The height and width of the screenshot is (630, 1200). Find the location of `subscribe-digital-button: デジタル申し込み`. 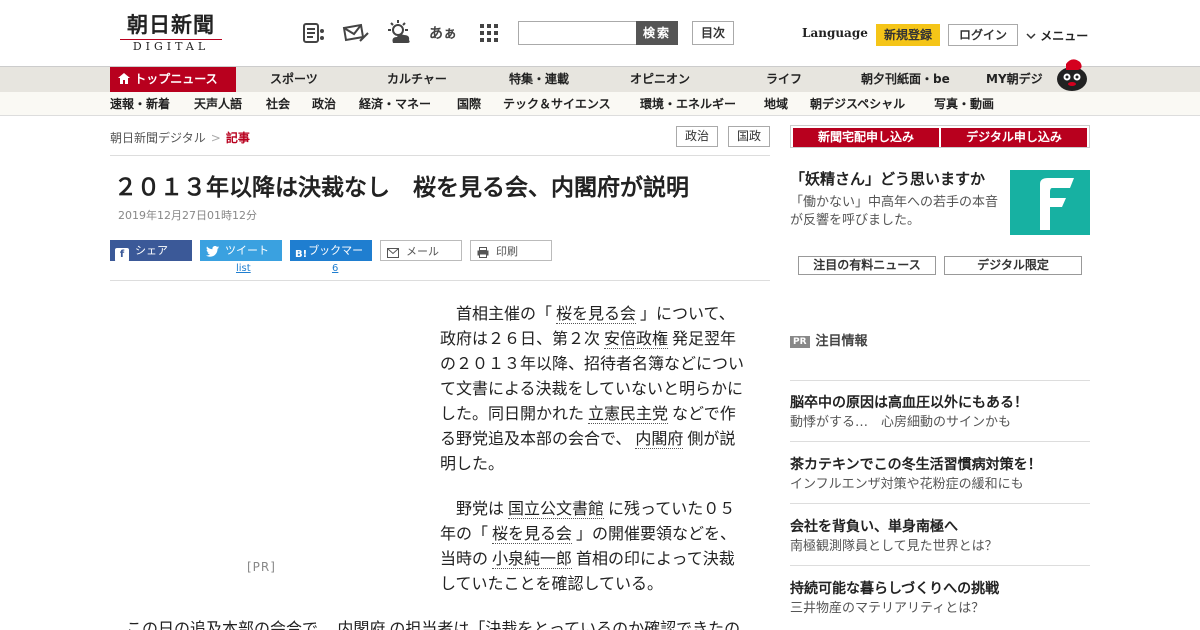

subscribe-digital-button: デジタル申し込み is located at coordinates (1014, 137).